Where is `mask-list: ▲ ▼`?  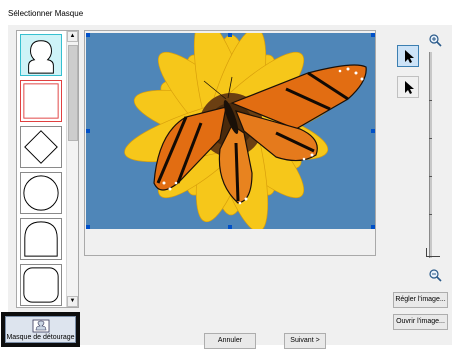
mask-list: ▲ ▼ is located at coordinates (47, 169).